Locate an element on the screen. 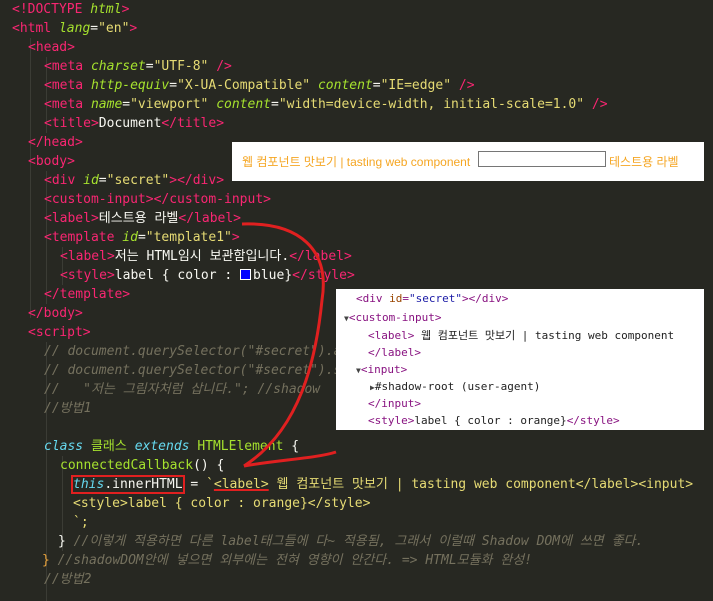 This screenshot has height=601, width=713. head-open: <head> is located at coordinates (51, 47).